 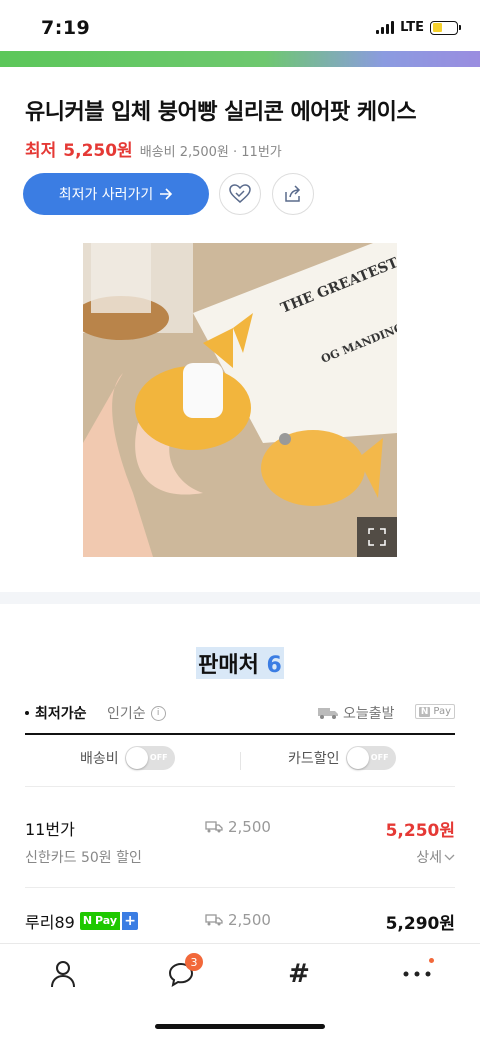 I want to click on sort-lowest-price: 최저가순, so click(x=56, y=713).